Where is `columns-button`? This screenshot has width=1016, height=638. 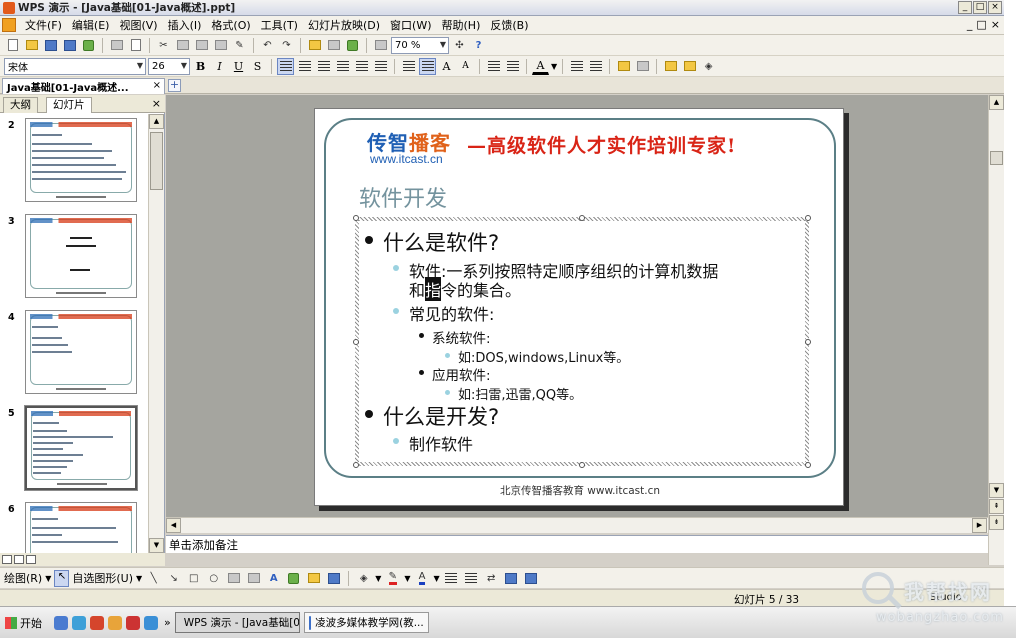 columns-button is located at coordinates (380, 66).